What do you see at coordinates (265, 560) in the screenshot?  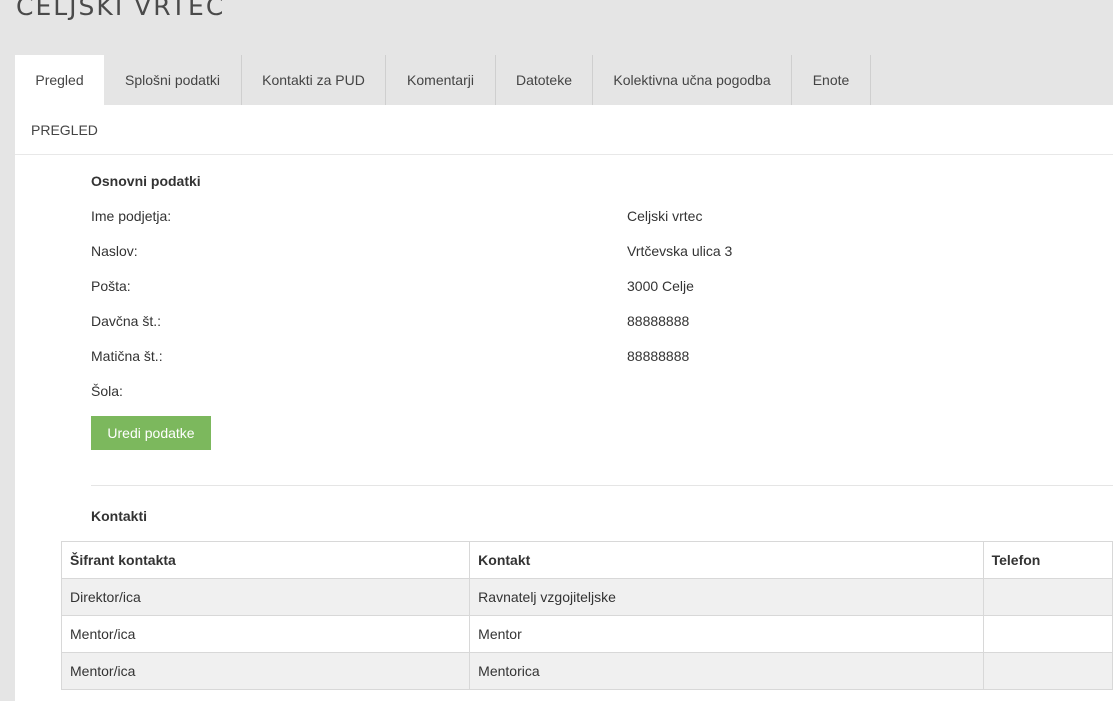 I see `column-header-contact-code: Šifrant kontakta` at bounding box center [265, 560].